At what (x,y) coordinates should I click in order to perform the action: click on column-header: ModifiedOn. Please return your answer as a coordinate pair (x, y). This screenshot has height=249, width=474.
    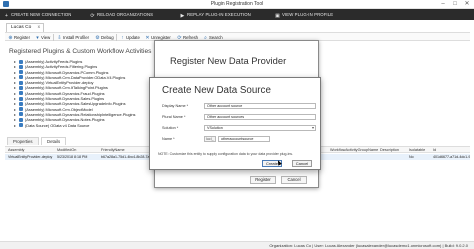
    Looking at the image, I should click on (66, 150).